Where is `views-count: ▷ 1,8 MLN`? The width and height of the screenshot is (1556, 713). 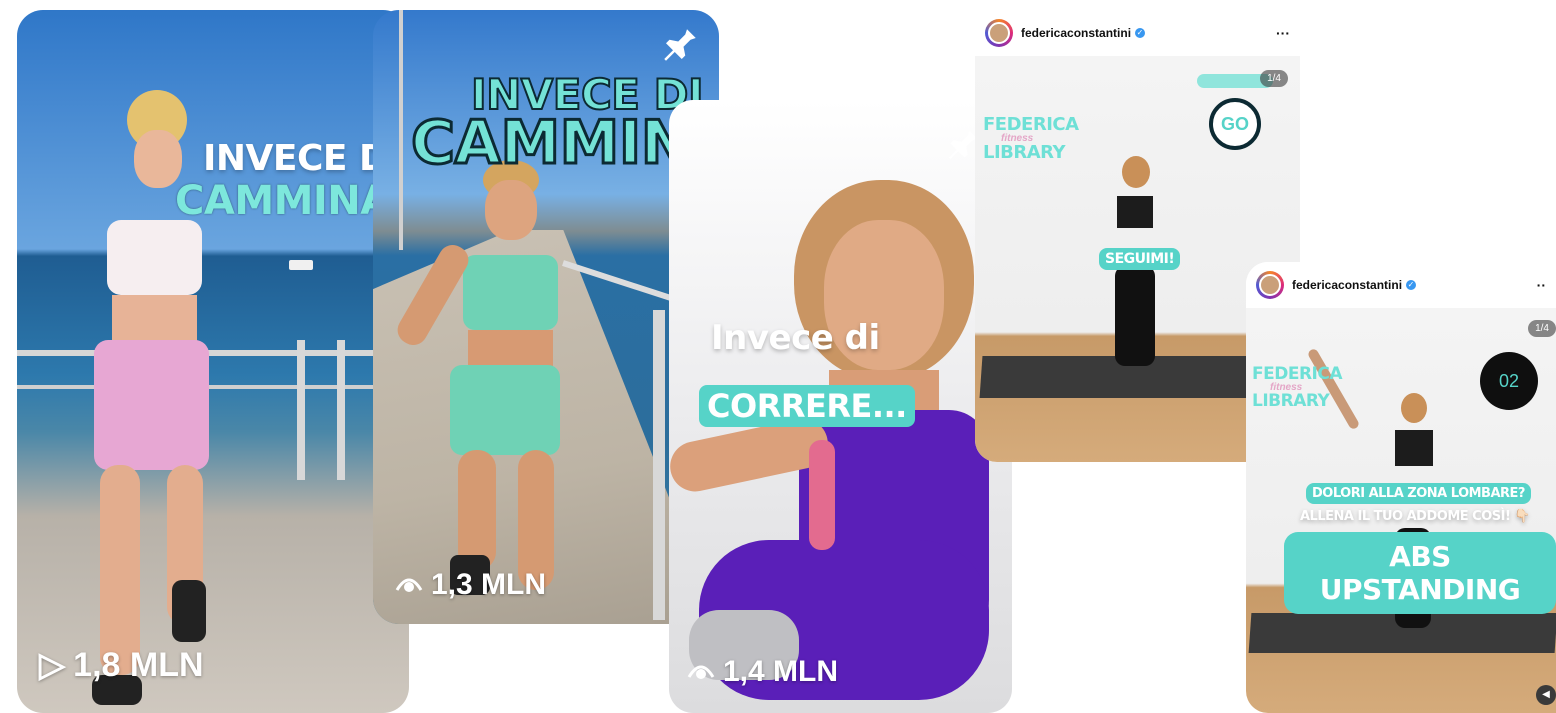 views-count: ▷ 1,8 MLN is located at coordinates (121, 665).